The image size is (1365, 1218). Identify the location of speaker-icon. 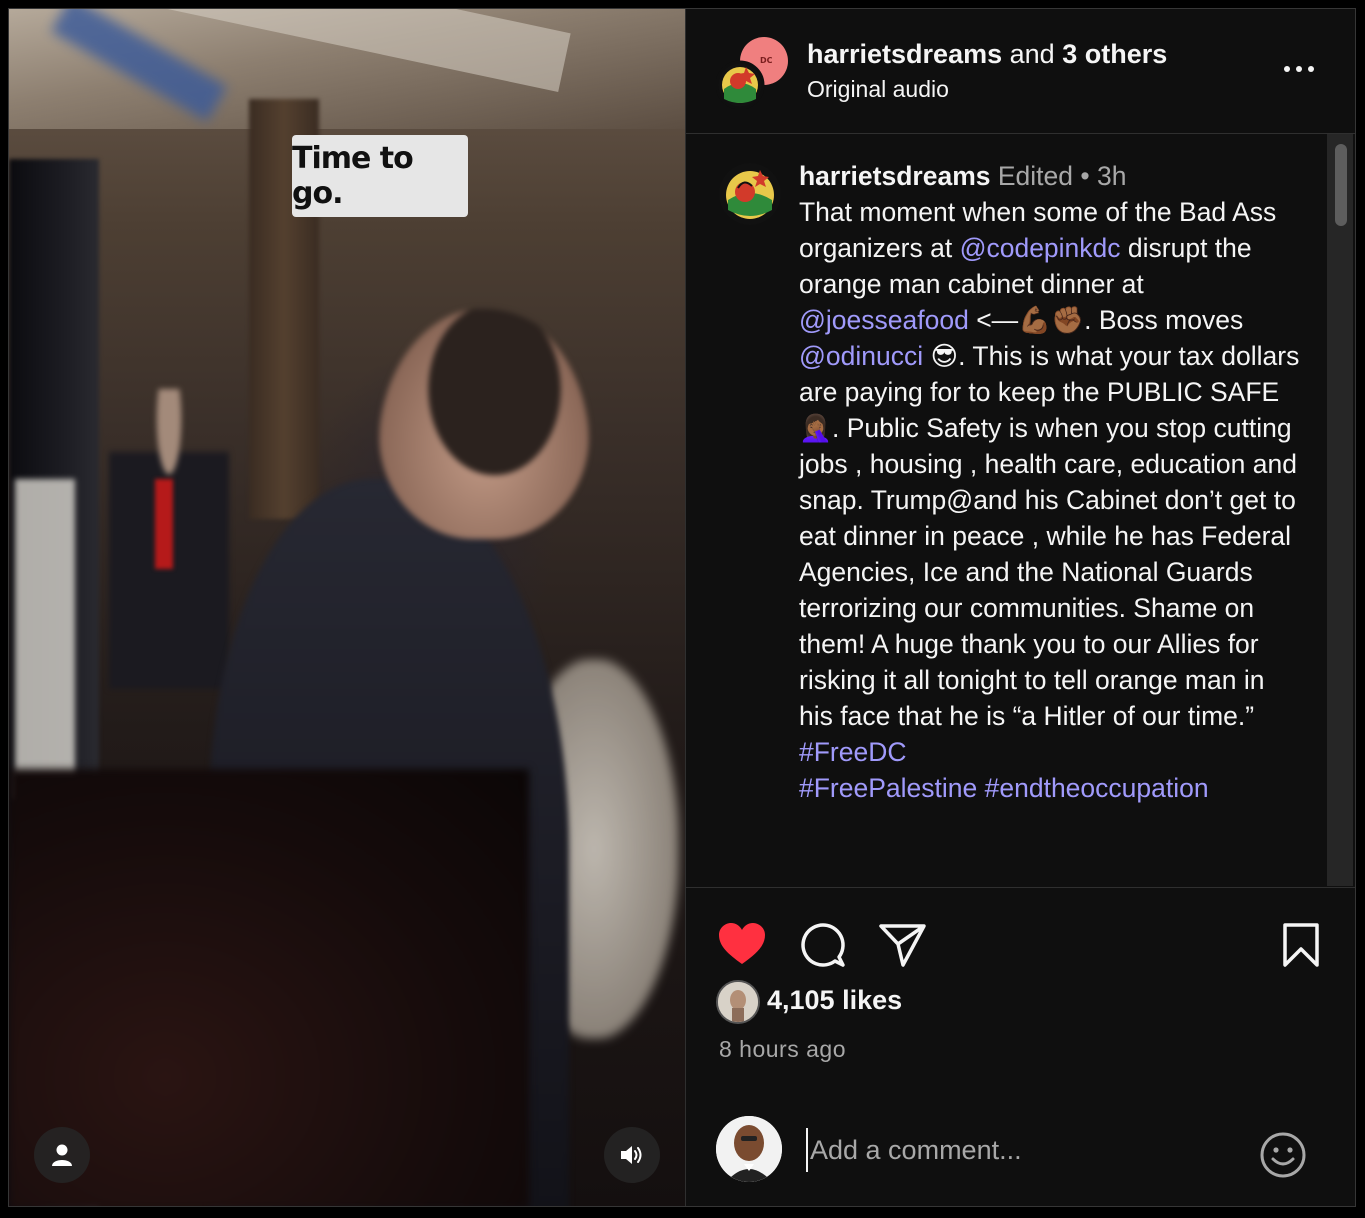
(631, 1155).